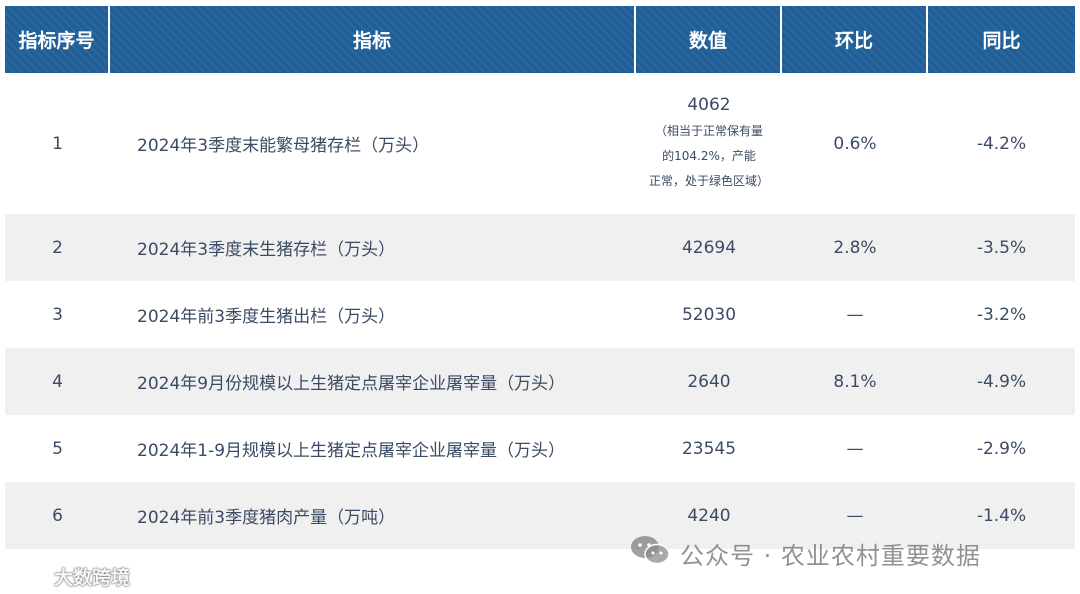 The height and width of the screenshot is (594, 1080). Describe the element at coordinates (709, 381) in the screenshot. I see `row-value: 2640` at that location.